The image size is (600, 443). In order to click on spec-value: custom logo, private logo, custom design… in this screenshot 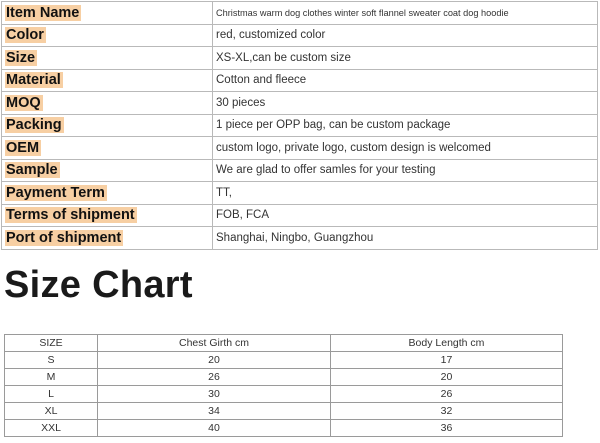, I will do `click(405, 148)`.